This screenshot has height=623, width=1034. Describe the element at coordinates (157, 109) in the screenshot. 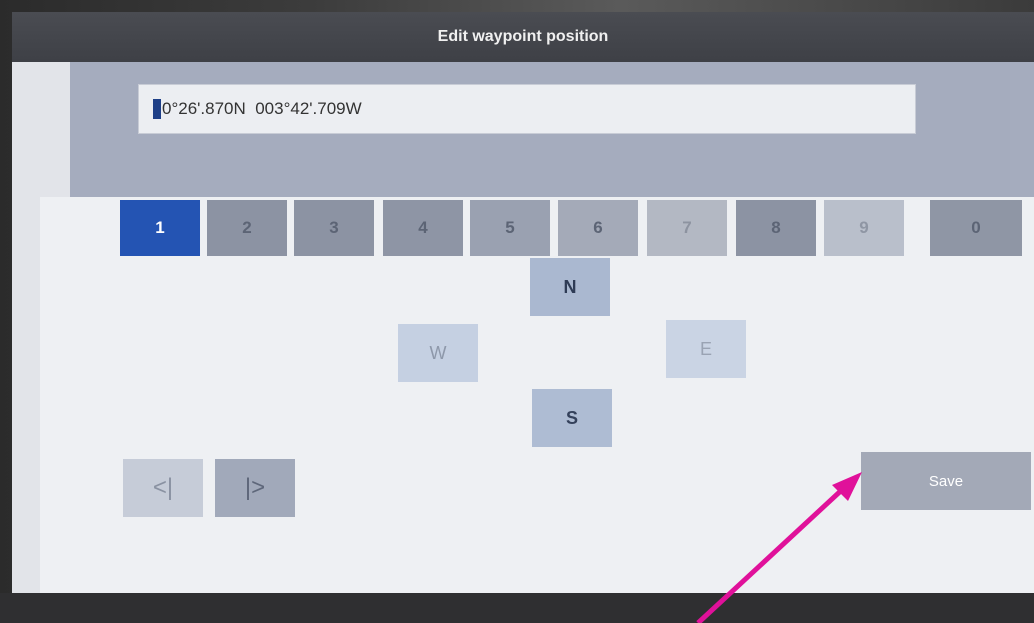

I see `text-cursor` at that location.